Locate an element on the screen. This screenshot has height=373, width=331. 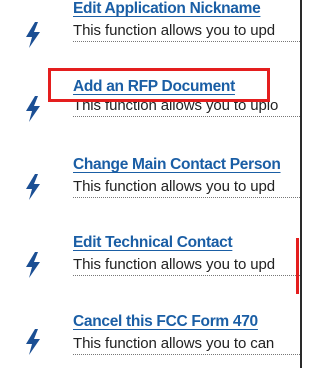
add-rfp-document-link: Add an RFP Document is located at coordinates (154, 87).